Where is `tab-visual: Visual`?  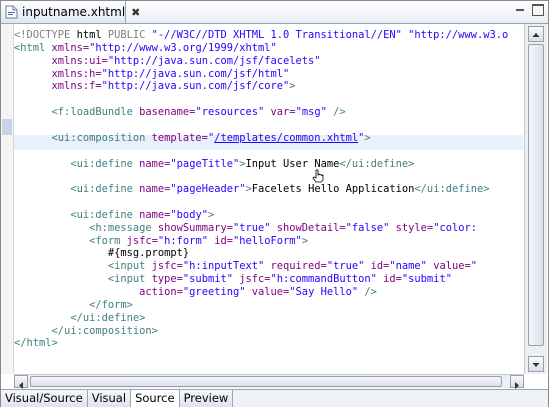
tab-visual: Visual is located at coordinates (109, 398).